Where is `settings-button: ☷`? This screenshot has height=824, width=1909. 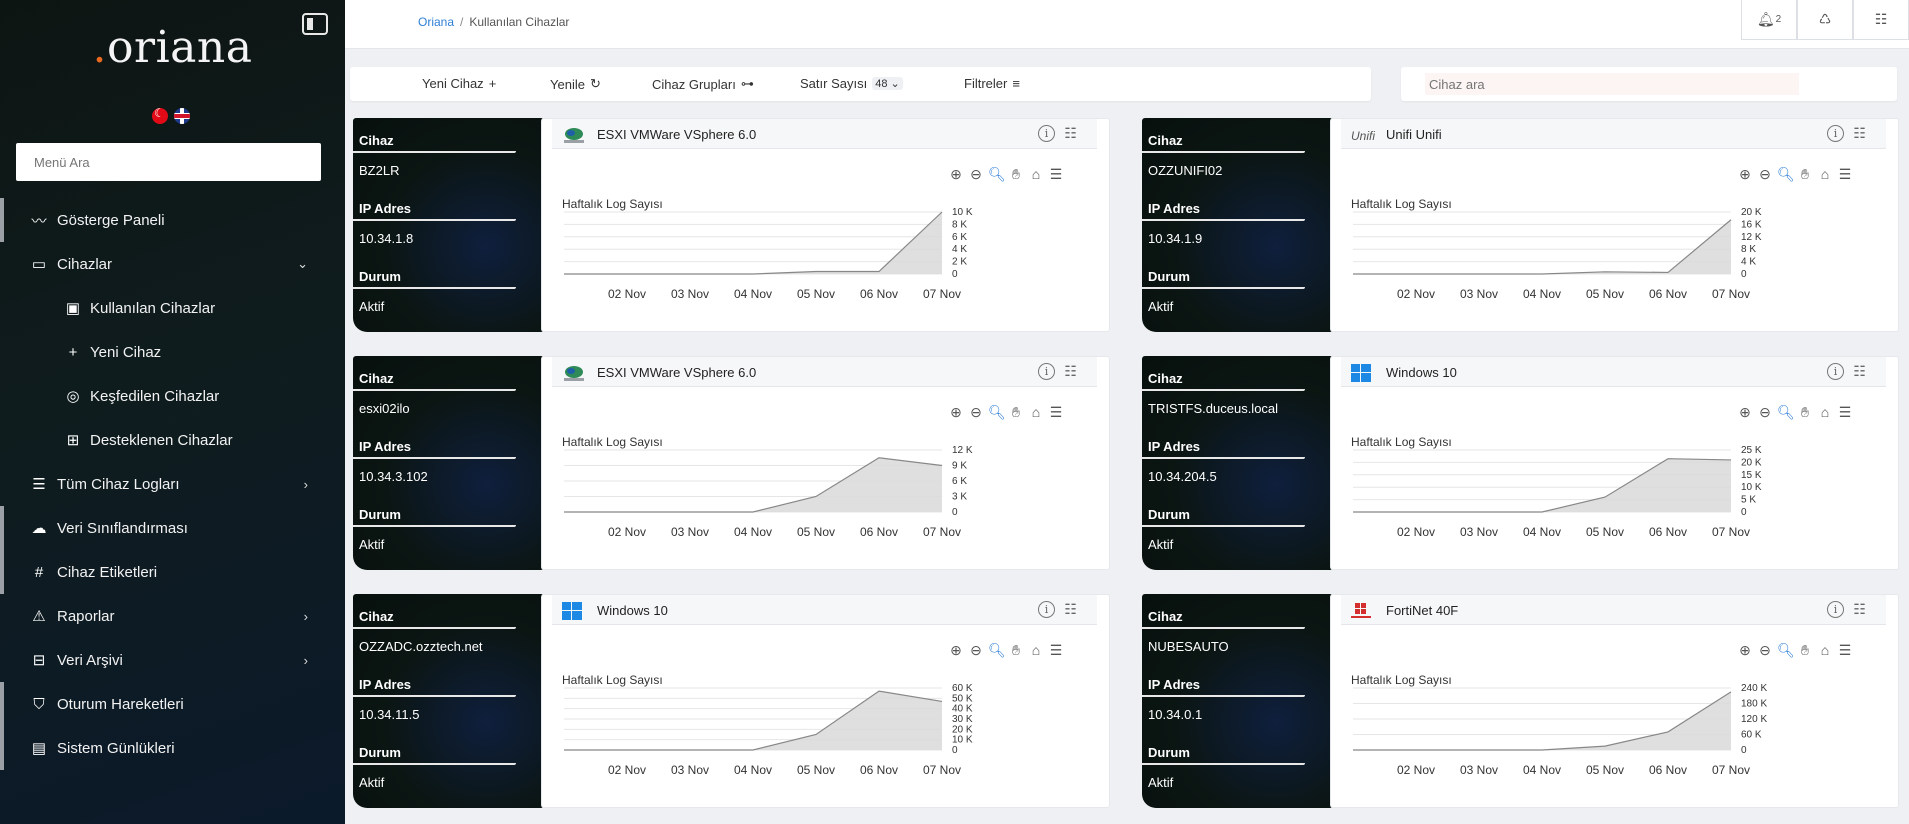 settings-button: ☷ is located at coordinates (1881, 20).